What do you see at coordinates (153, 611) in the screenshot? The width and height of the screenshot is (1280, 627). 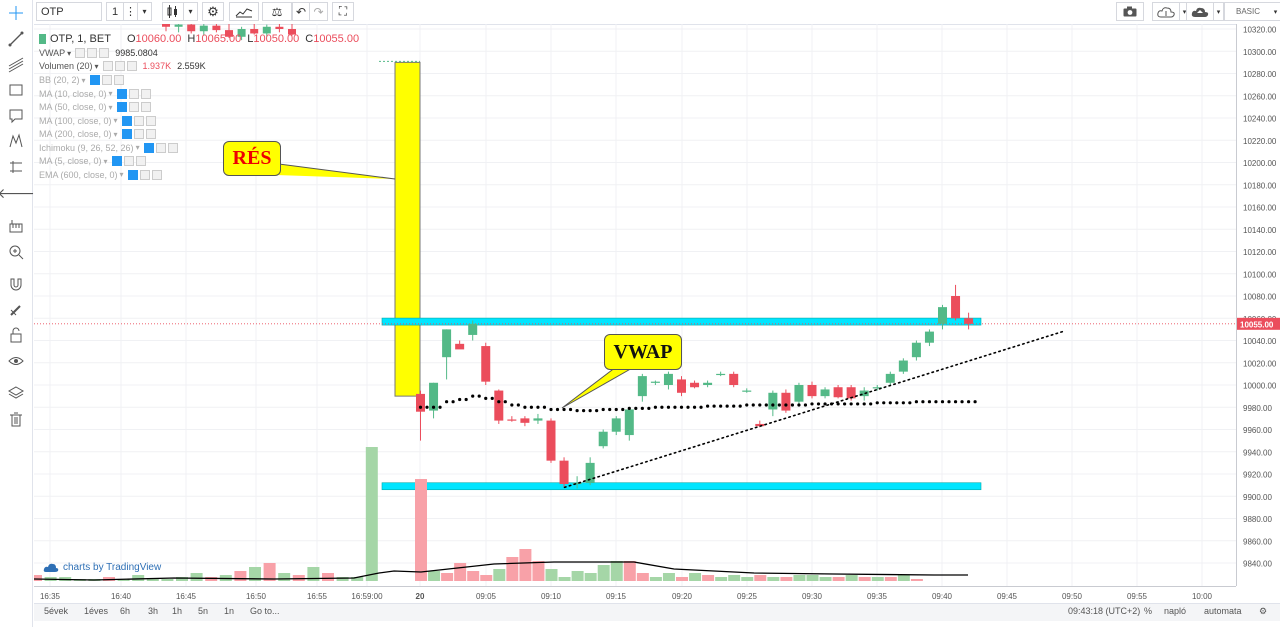 I see `range-button: 3h` at bounding box center [153, 611].